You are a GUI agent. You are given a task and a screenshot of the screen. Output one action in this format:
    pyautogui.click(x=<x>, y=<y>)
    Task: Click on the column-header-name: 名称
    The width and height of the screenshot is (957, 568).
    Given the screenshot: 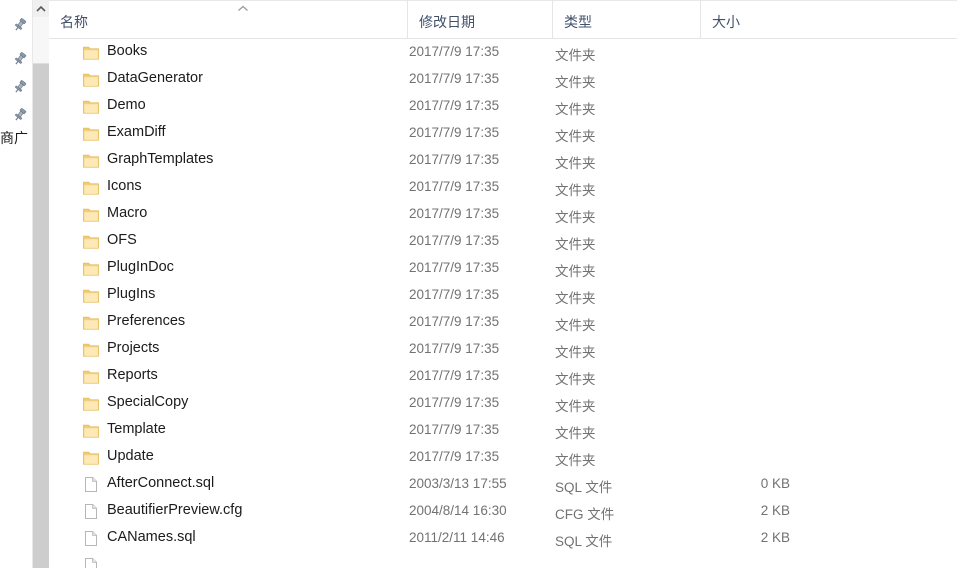 What is the action you would take?
    pyautogui.click(x=228, y=19)
    